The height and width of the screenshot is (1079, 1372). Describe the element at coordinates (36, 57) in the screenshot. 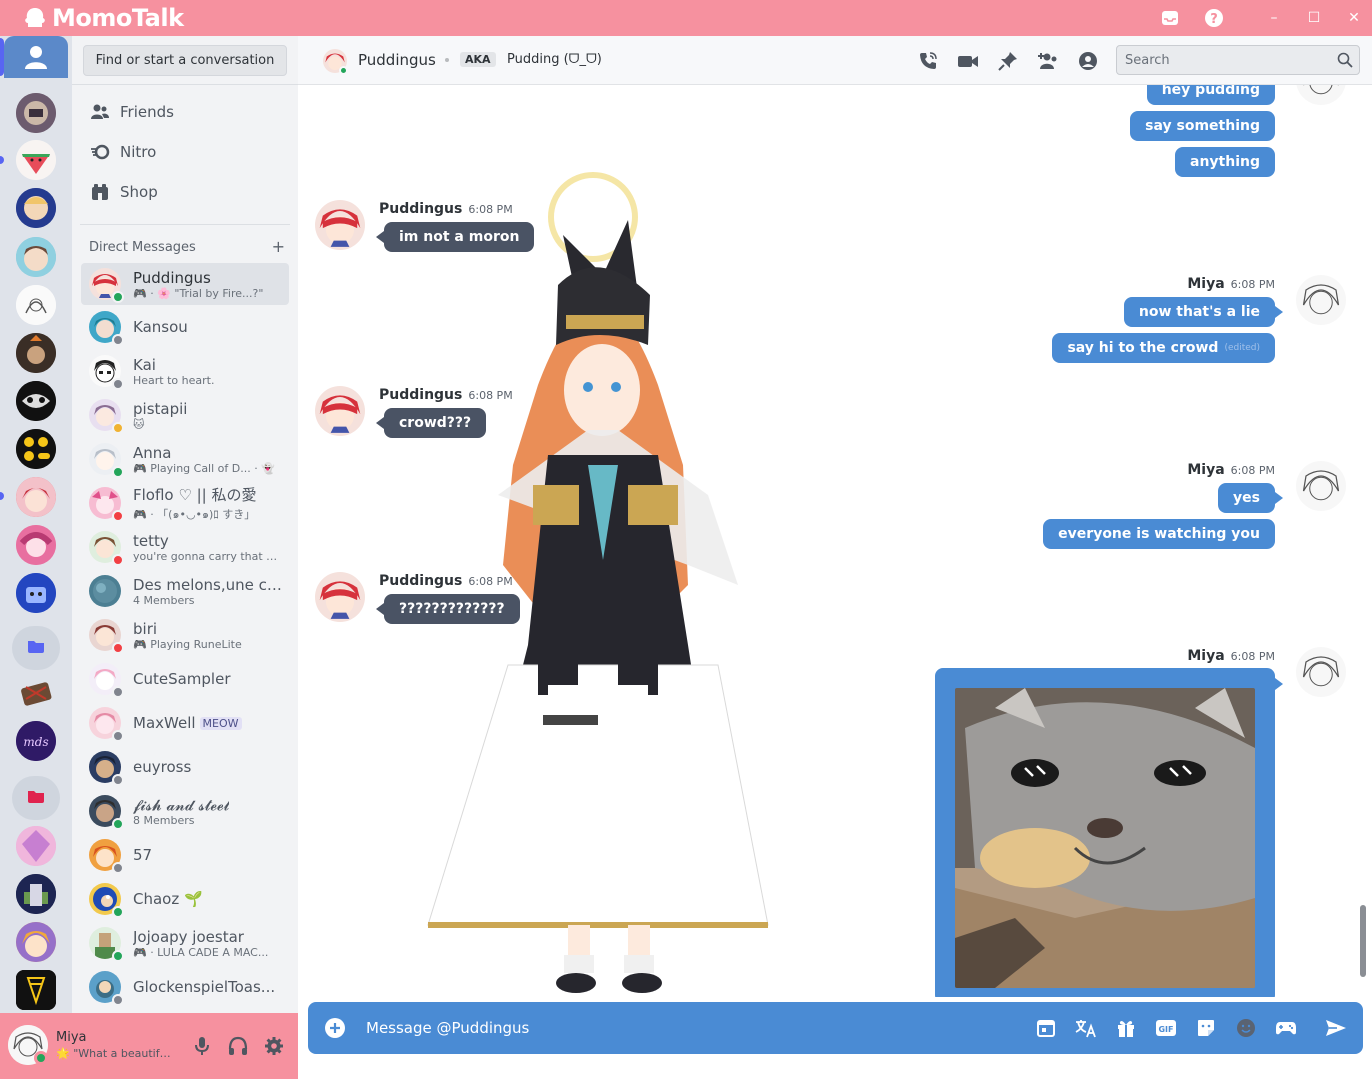

I see `home-button` at that location.